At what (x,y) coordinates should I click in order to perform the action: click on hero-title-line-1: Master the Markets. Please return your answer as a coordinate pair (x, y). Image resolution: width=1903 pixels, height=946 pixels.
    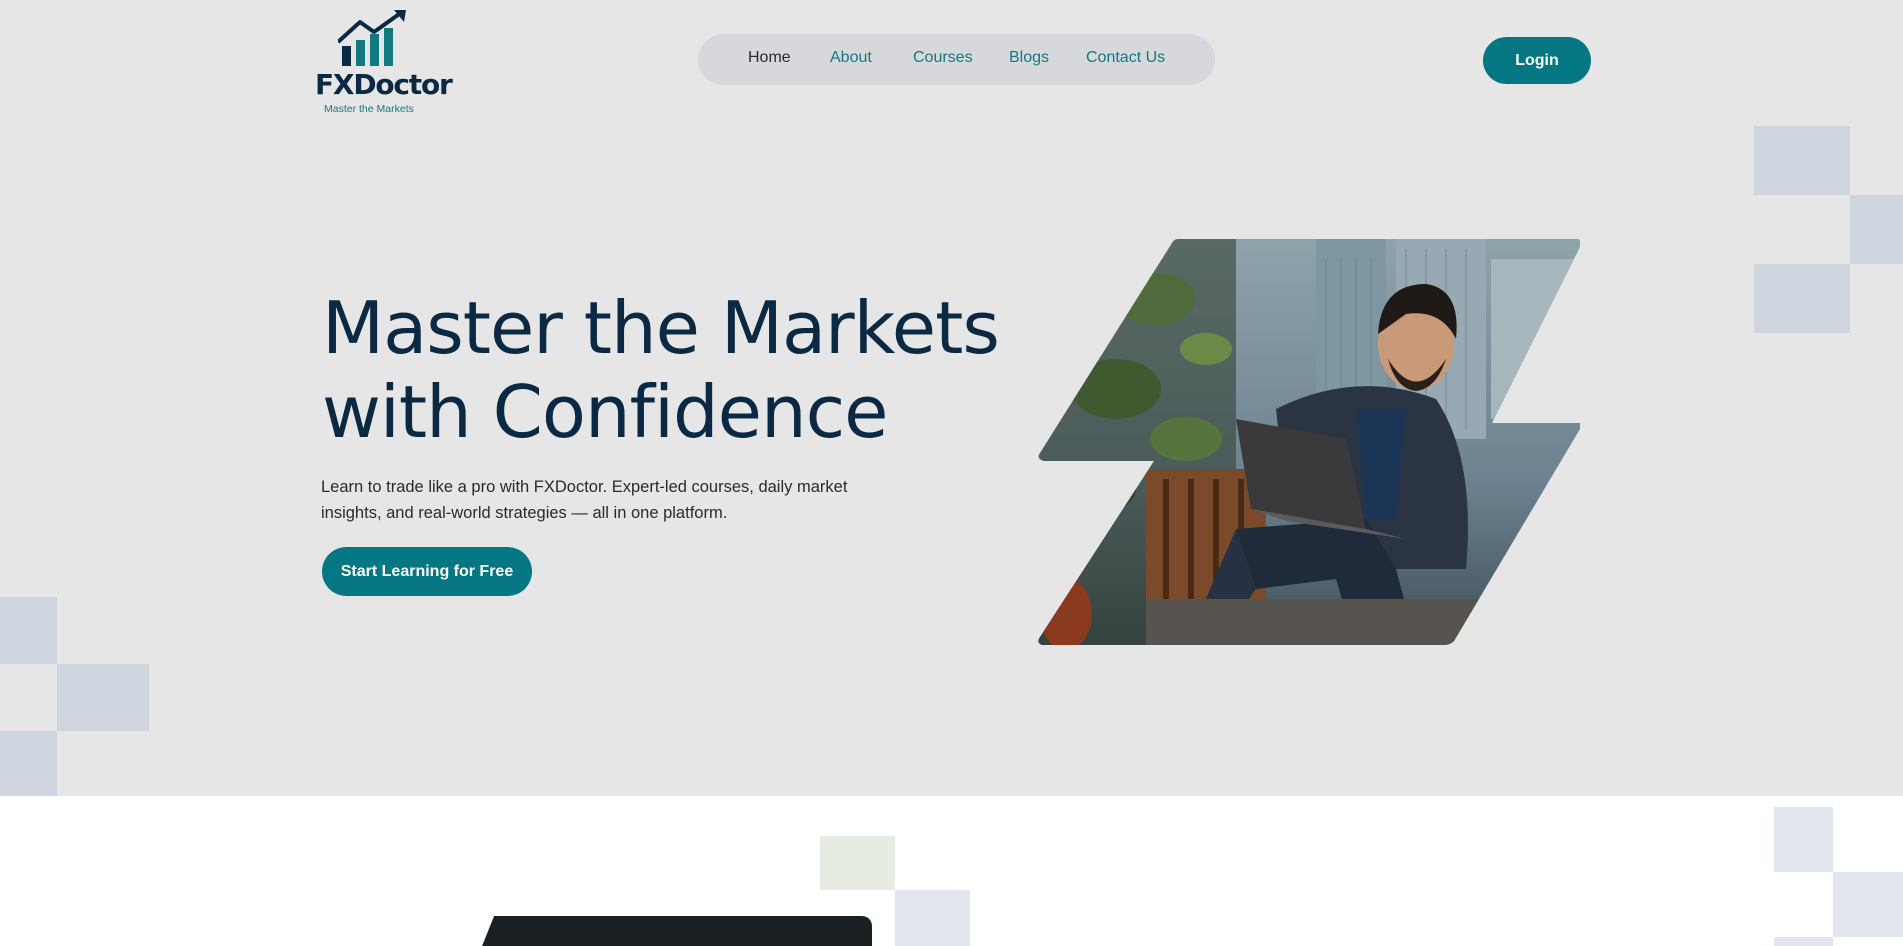
    Looking at the image, I should click on (661, 328).